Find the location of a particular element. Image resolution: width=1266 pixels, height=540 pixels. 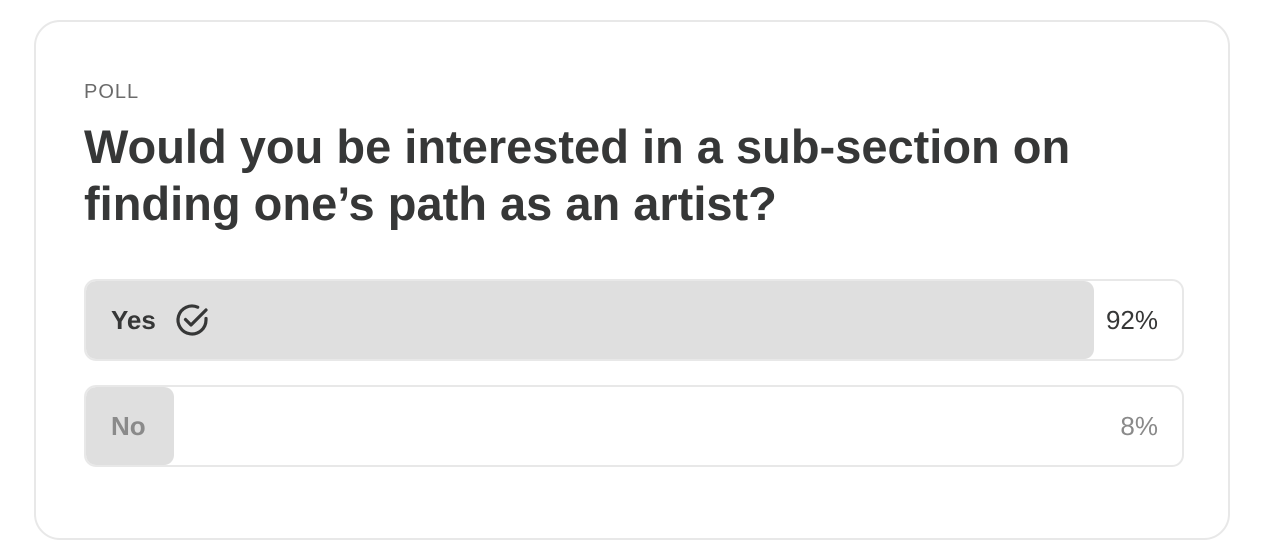

poll-option-no-percent: 8% is located at coordinates (1139, 425).